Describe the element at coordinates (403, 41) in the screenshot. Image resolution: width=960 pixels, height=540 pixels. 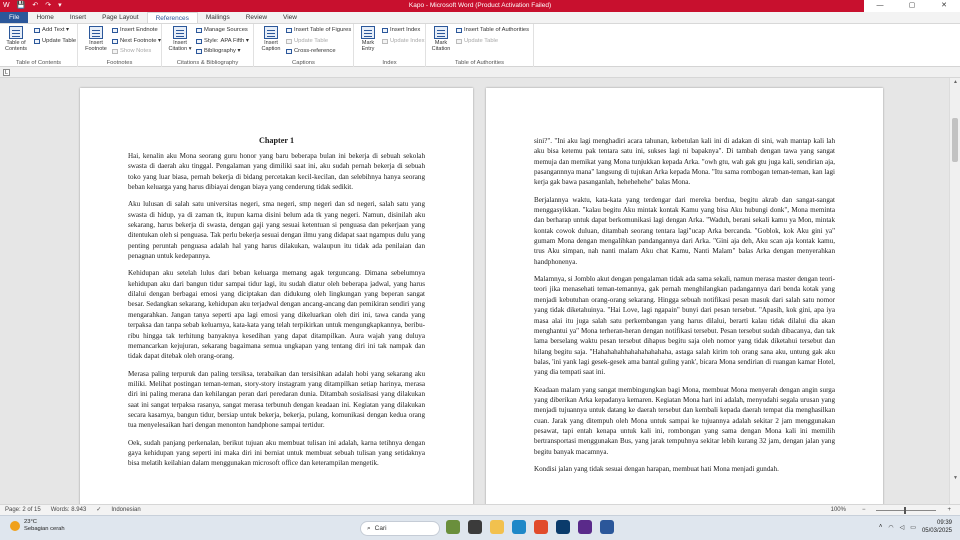
I see `update-index-button: Update Index` at that location.